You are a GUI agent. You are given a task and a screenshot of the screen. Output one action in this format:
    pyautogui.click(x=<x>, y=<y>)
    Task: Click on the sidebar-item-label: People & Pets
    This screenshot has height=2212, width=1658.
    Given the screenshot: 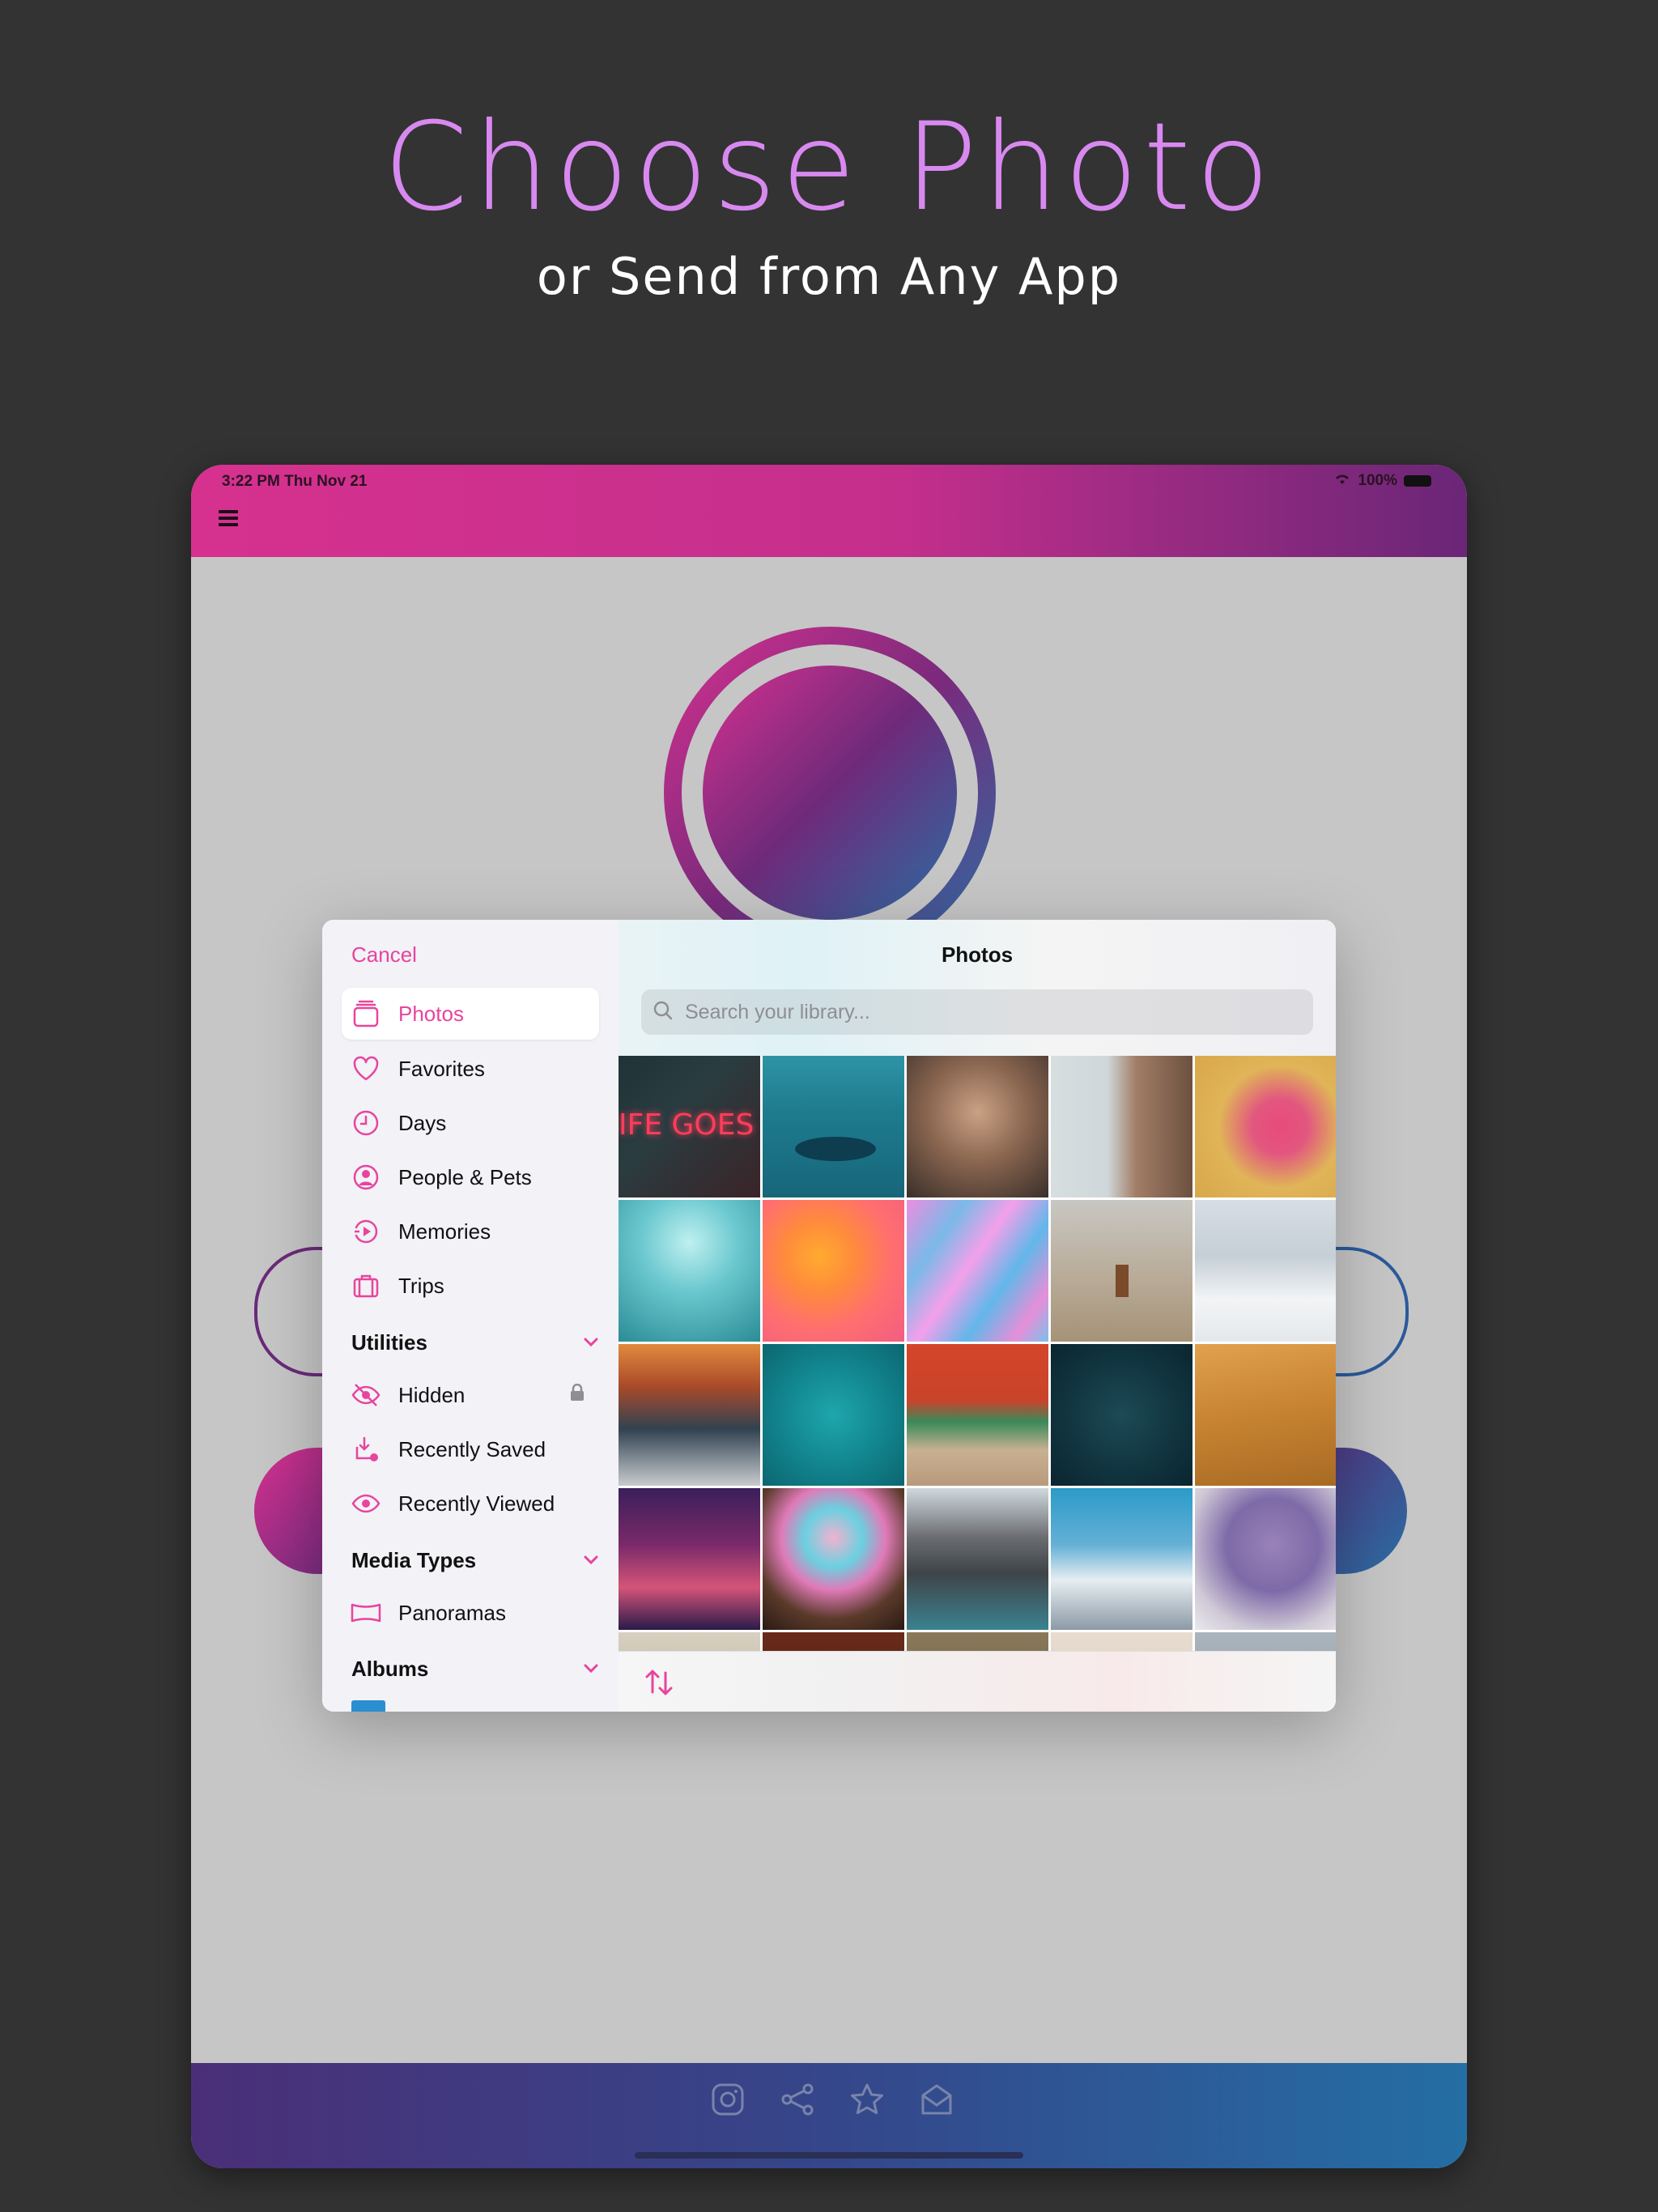 What is the action you would take?
    pyautogui.click(x=465, y=1177)
    